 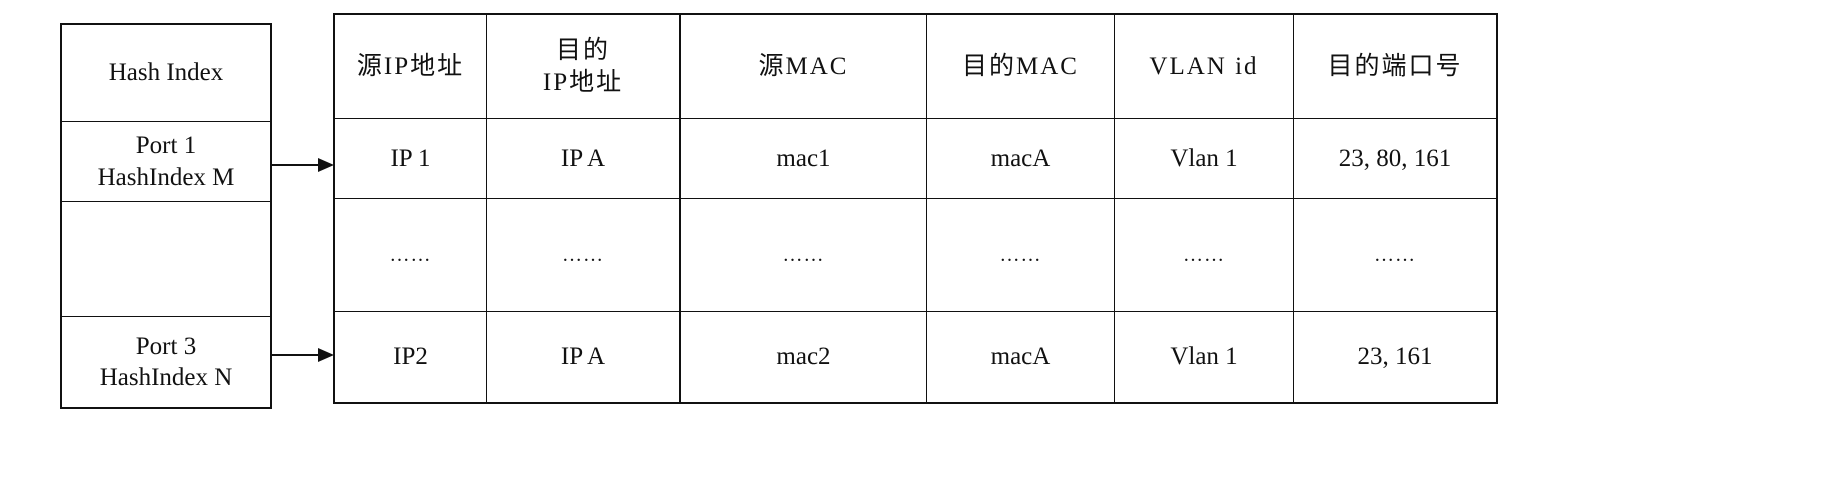 I want to click on cell-value: 23, 80, 161, so click(x=1395, y=158).